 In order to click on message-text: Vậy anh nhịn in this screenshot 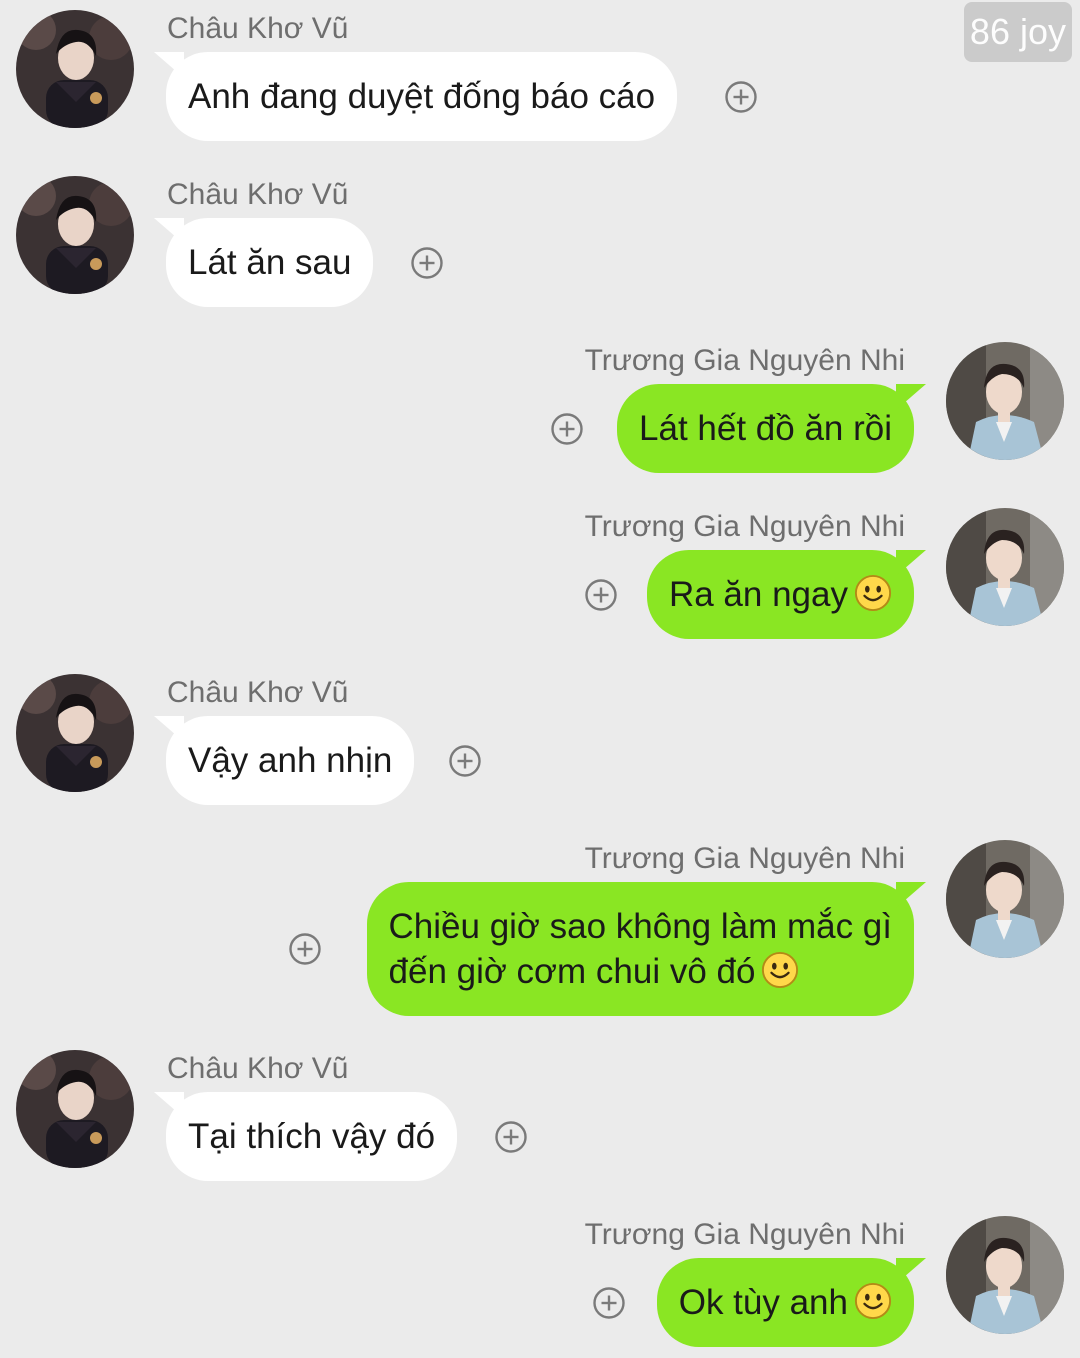, I will do `click(290, 760)`.